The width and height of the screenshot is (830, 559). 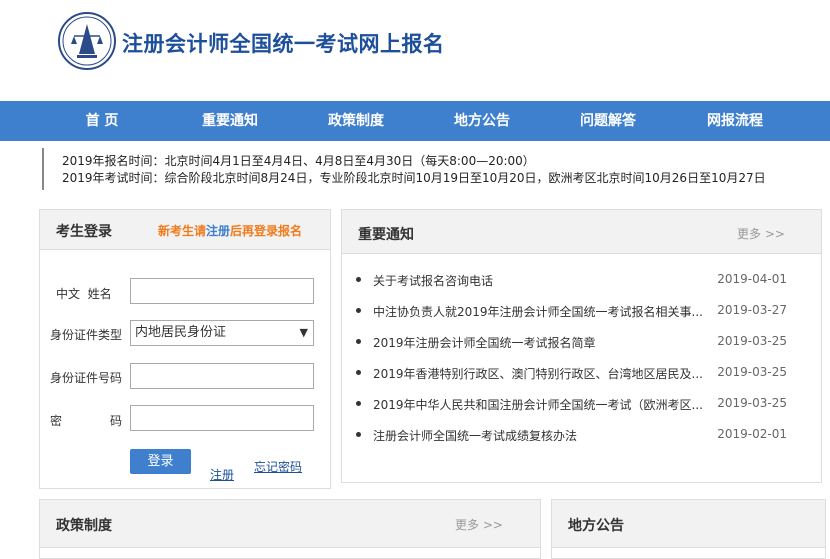 I want to click on local-panel: 地方公告, so click(x=688, y=529).